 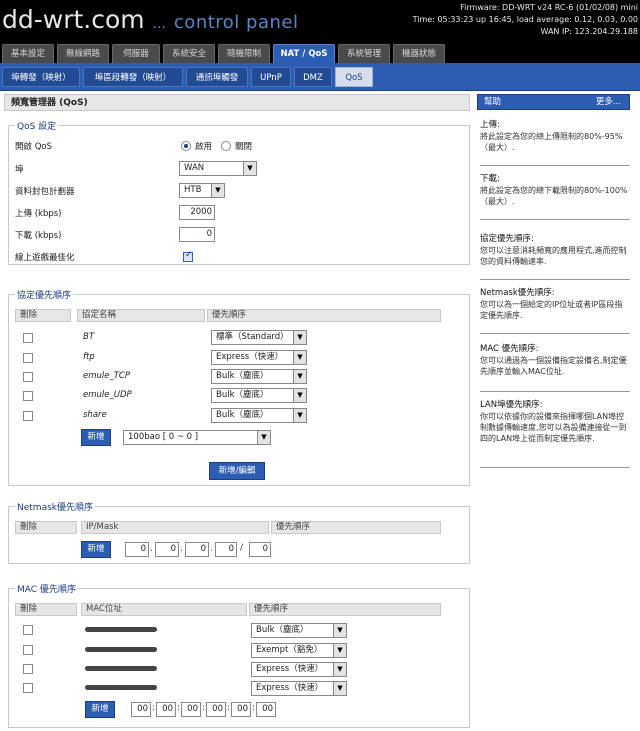 I want to click on mac-octet-2-input: 00, so click(x=166, y=709).